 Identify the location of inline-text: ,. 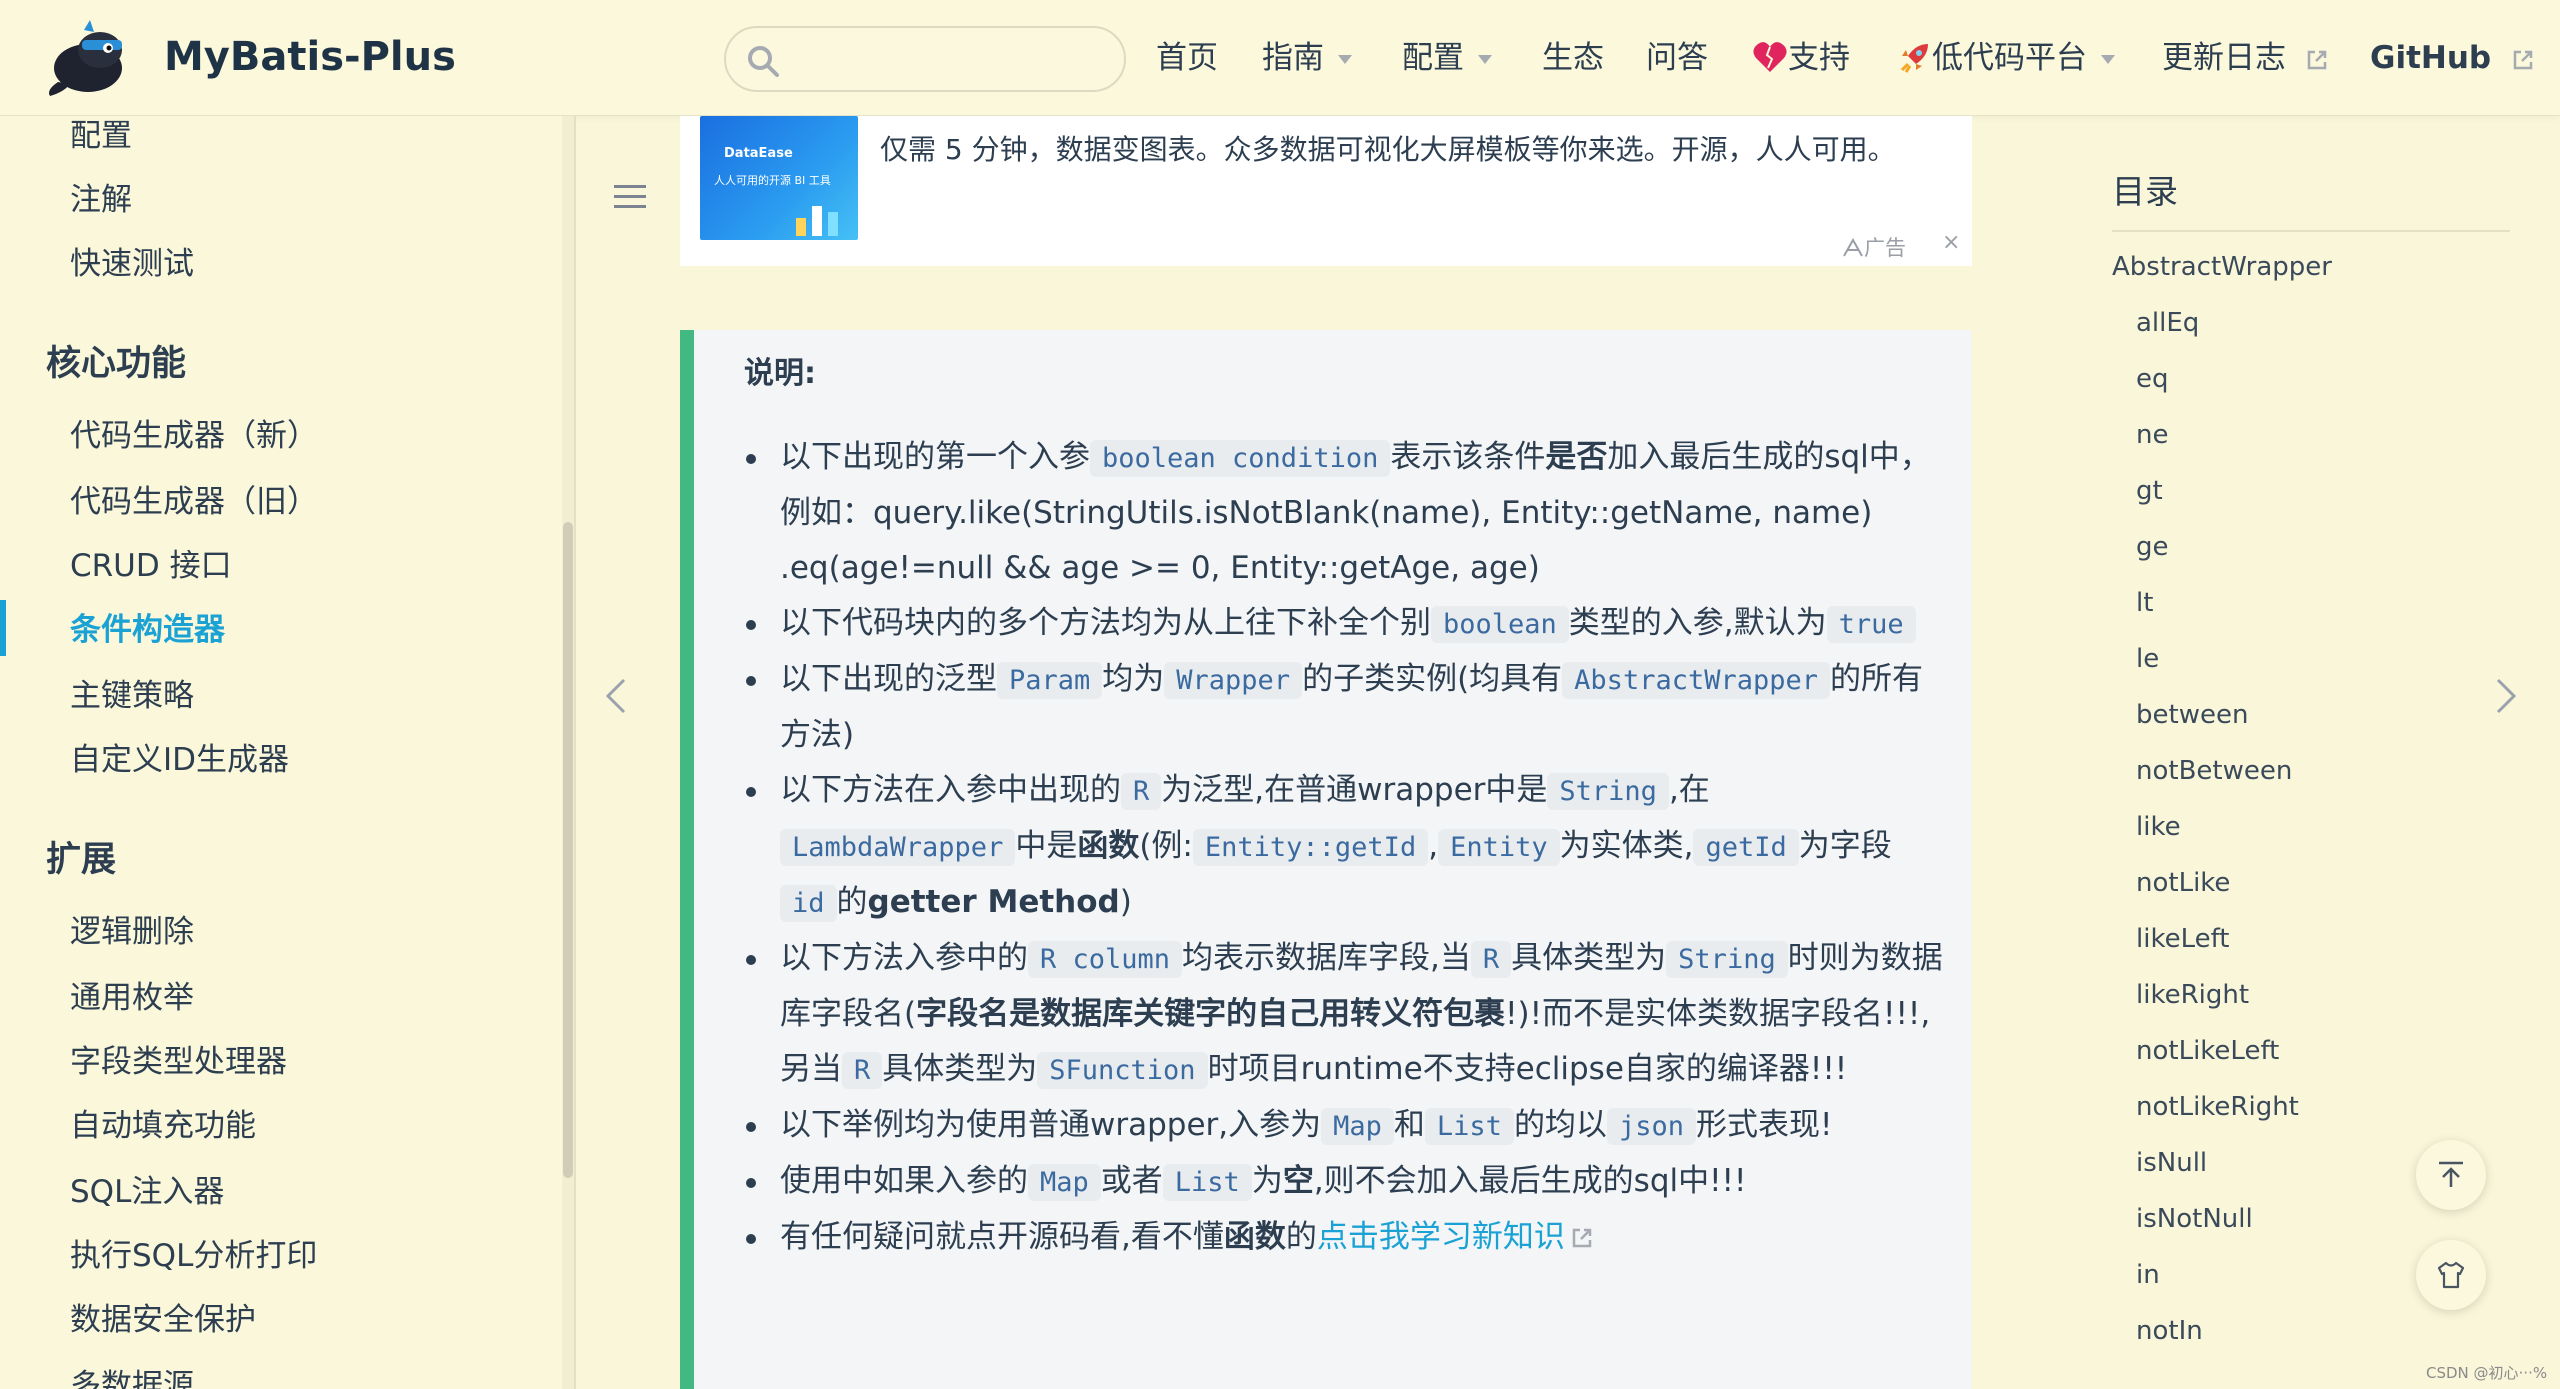
(1433, 846).